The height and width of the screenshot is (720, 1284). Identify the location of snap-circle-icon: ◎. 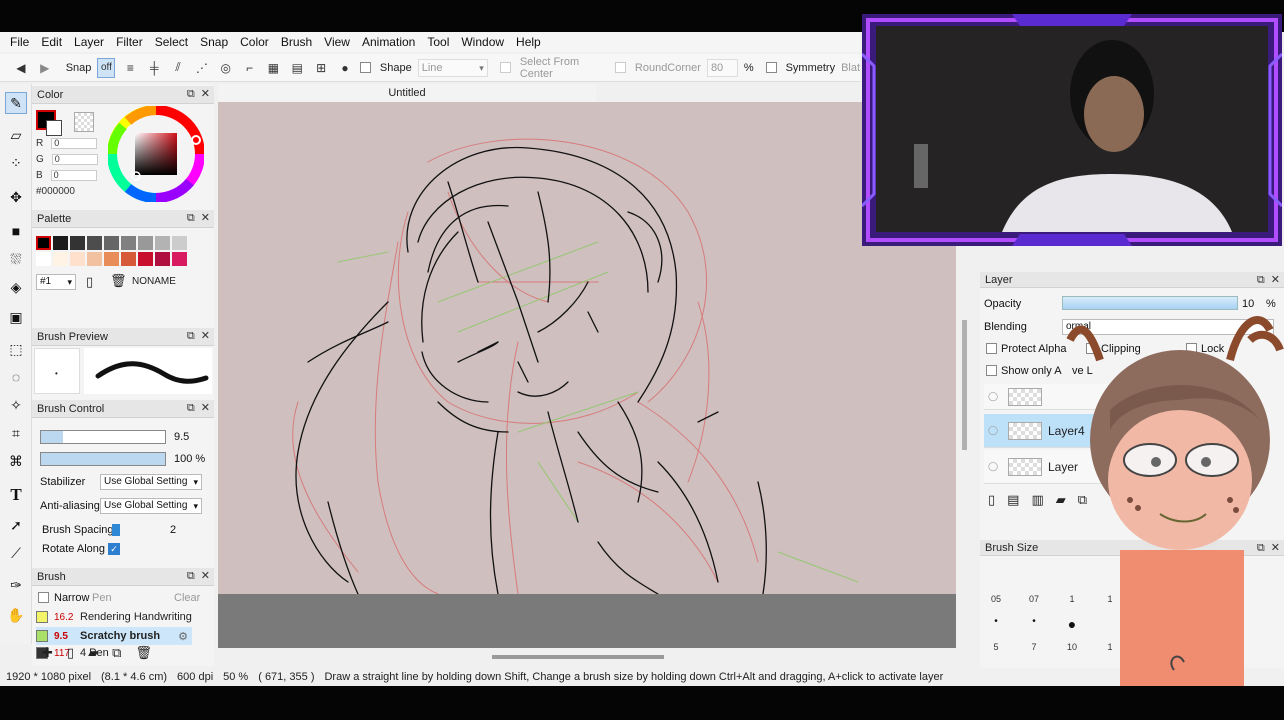
(226, 68).